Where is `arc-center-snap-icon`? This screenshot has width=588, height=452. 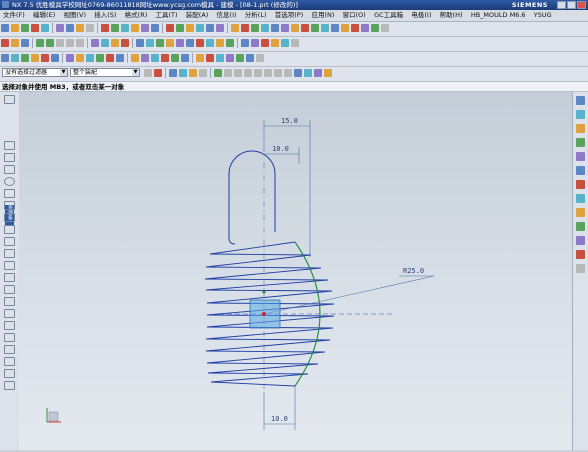
arc-center-snap-icon is located at coordinates (248, 73).